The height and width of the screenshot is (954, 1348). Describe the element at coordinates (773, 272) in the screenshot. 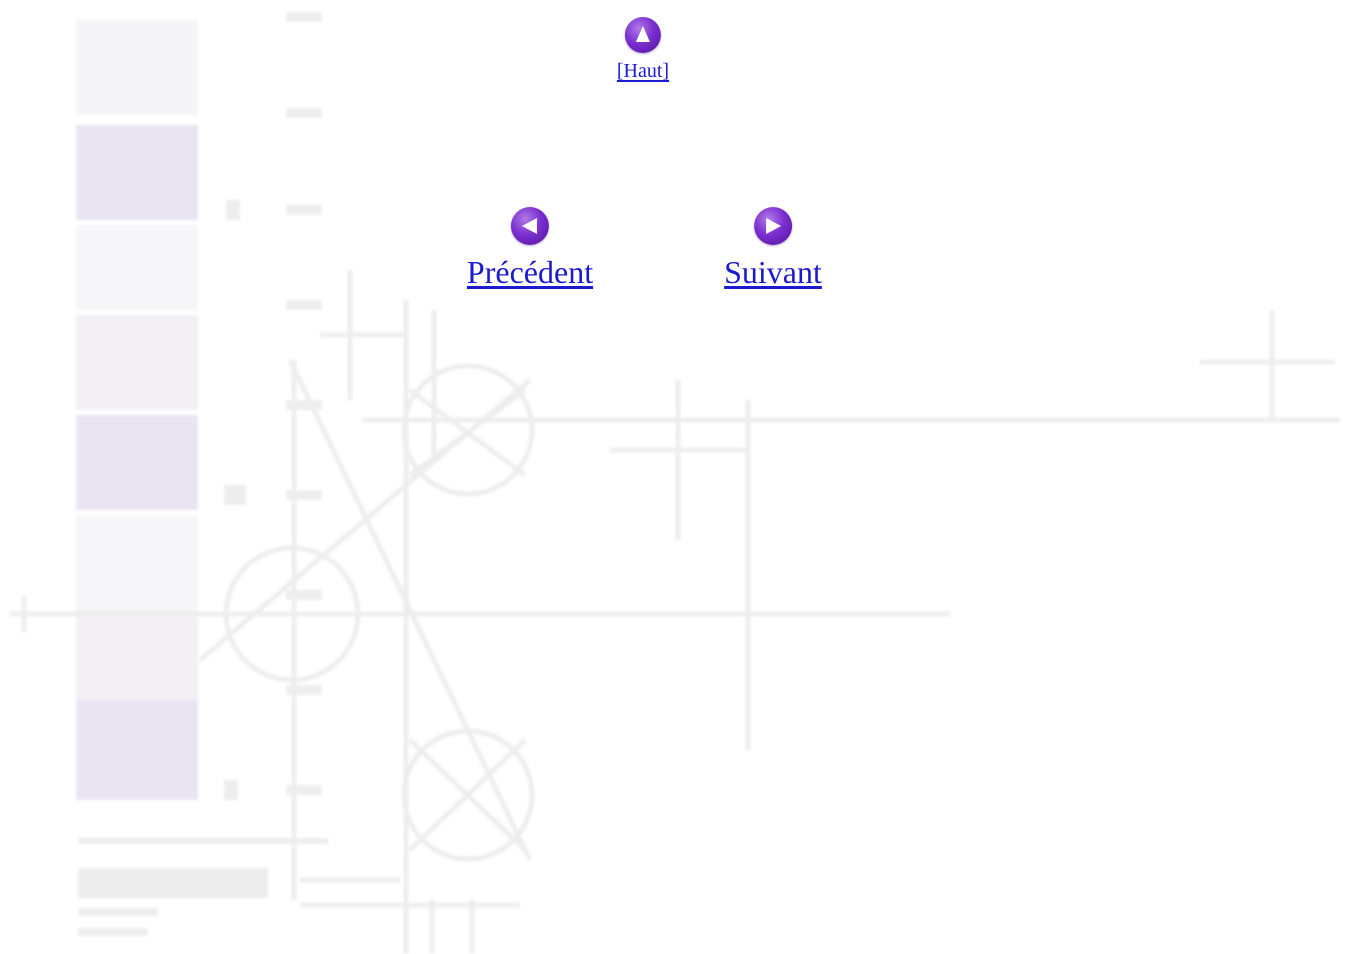

I see `next-link-label: Suivant` at that location.